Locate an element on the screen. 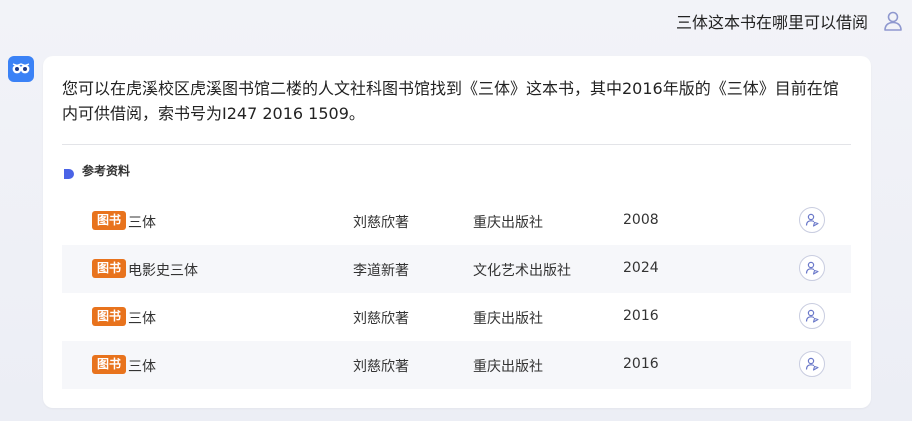 Image resolution: width=912 pixels, height=421 pixels. book-publisher: 文化艺术出版社 is located at coordinates (522, 271).